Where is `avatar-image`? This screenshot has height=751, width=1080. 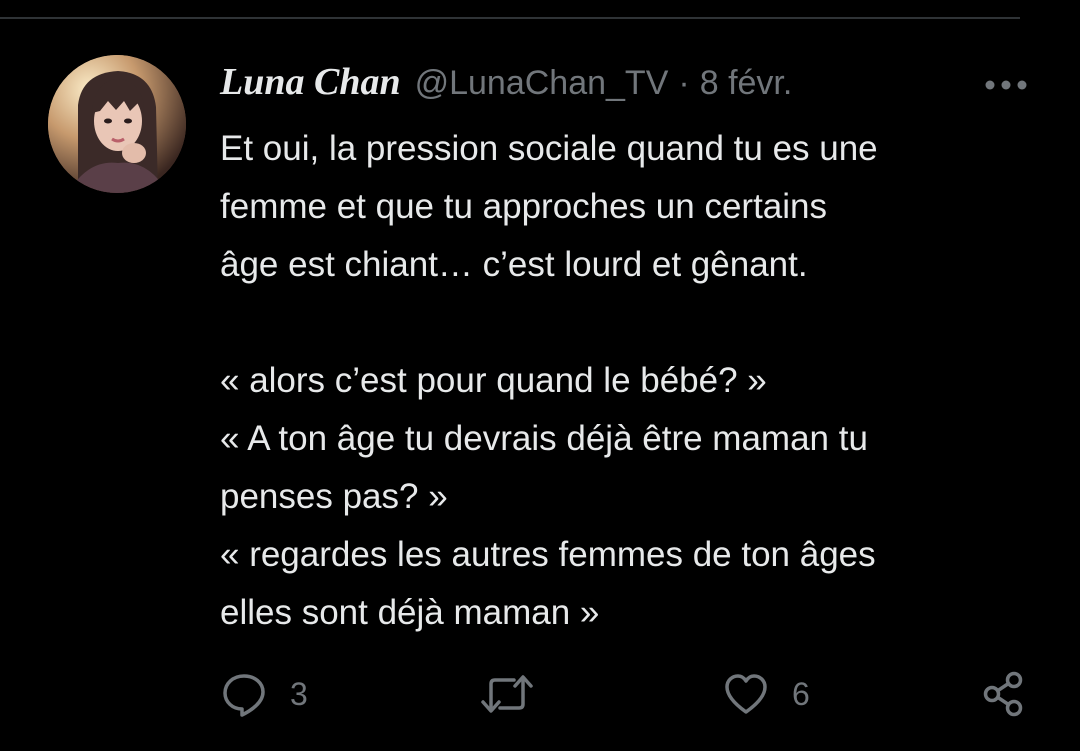
avatar-image is located at coordinates (117, 124).